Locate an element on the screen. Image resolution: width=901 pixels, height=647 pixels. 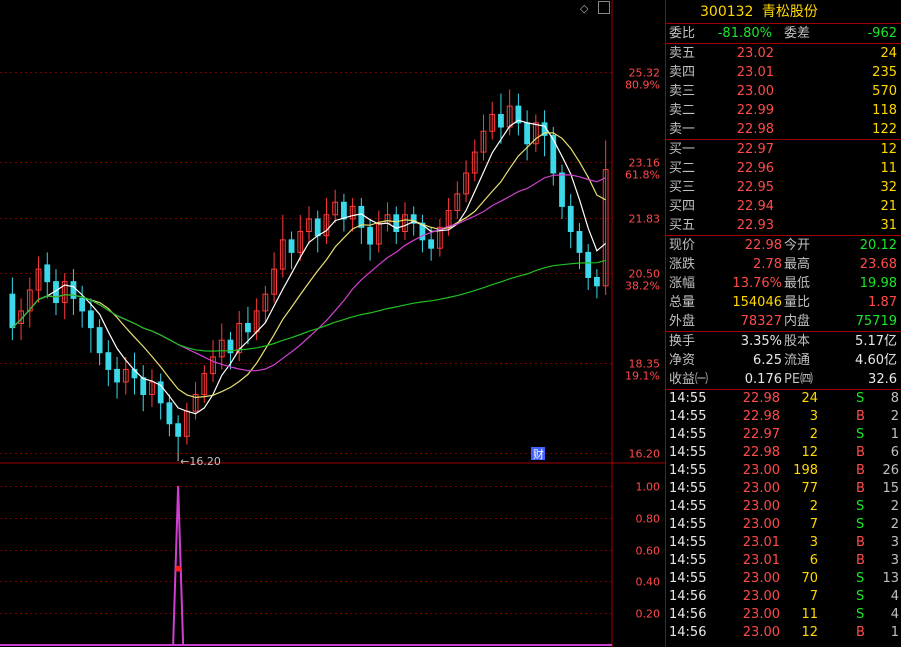
finance-badge: 财 is located at coordinates (538, 454).